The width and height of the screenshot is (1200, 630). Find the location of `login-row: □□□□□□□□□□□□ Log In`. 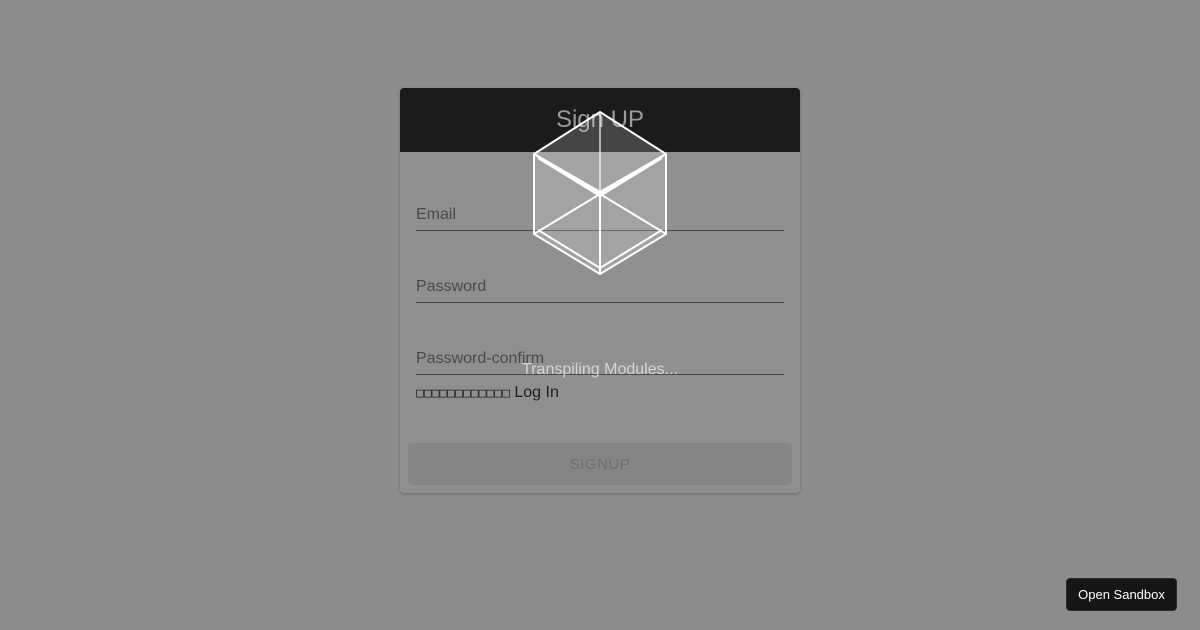

login-row: □□□□□□□□□□□□ Log In is located at coordinates (487, 393).